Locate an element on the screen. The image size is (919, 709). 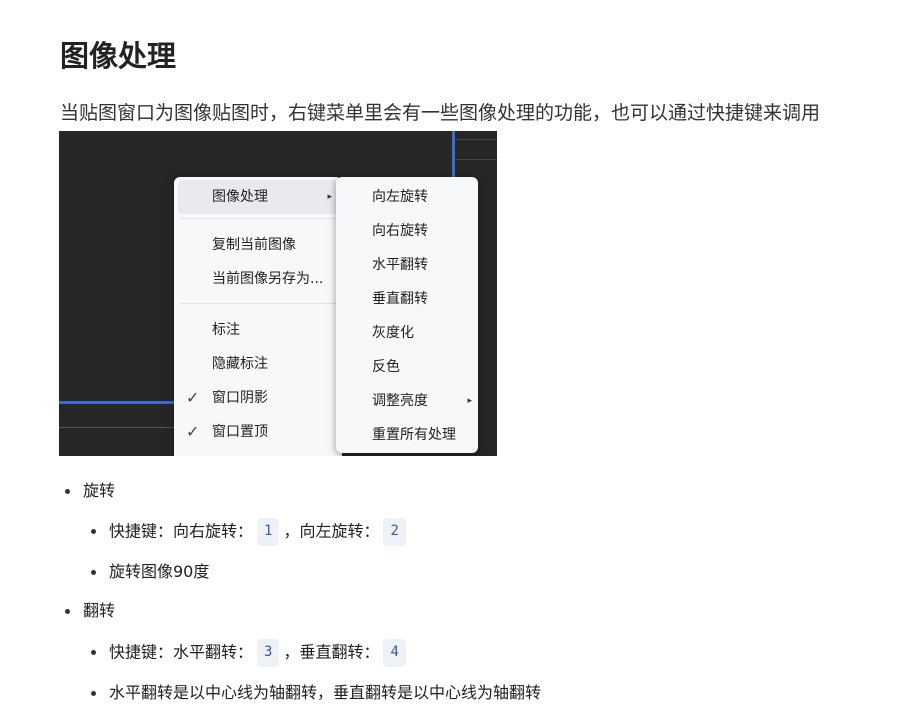
shortcut-key: 3 is located at coordinates (268, 653).